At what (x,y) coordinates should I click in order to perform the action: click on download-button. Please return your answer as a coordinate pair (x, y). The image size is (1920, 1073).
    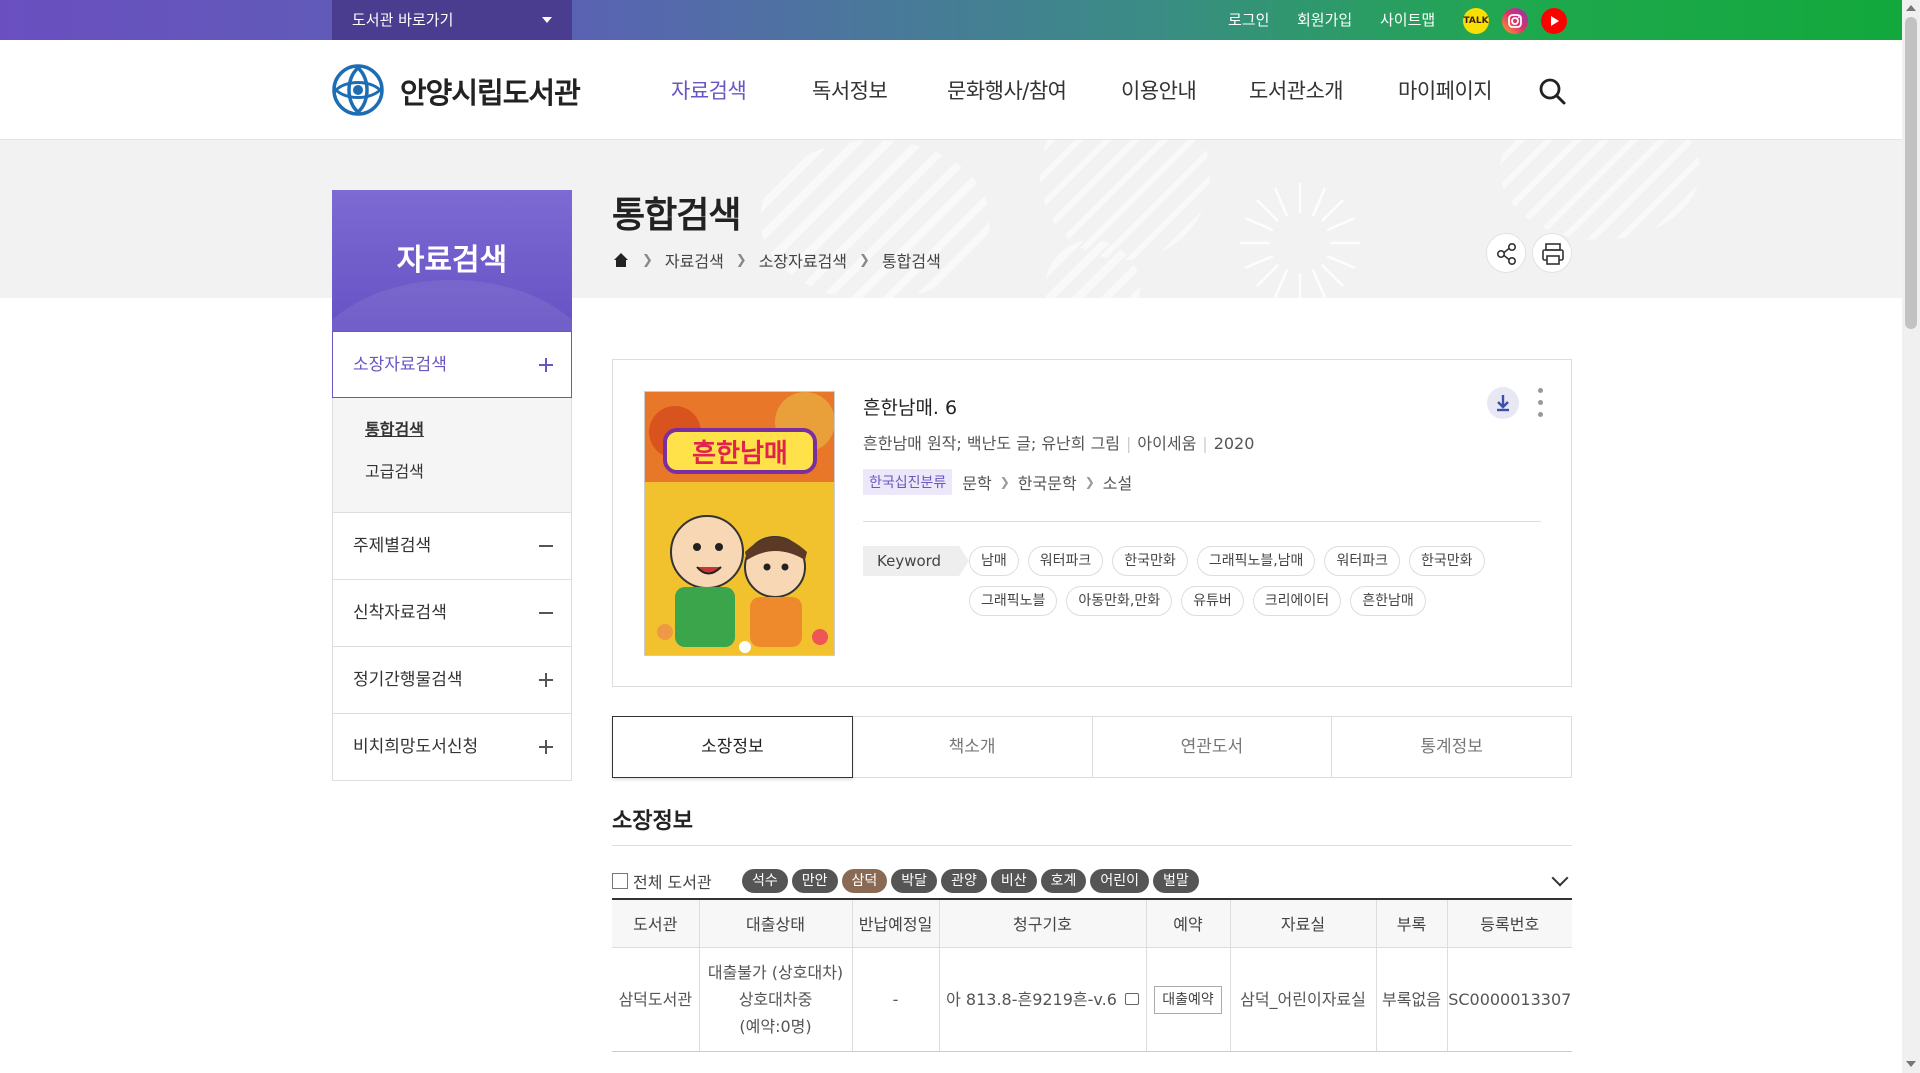
    Looking at the image, I should click on (1503, 403).